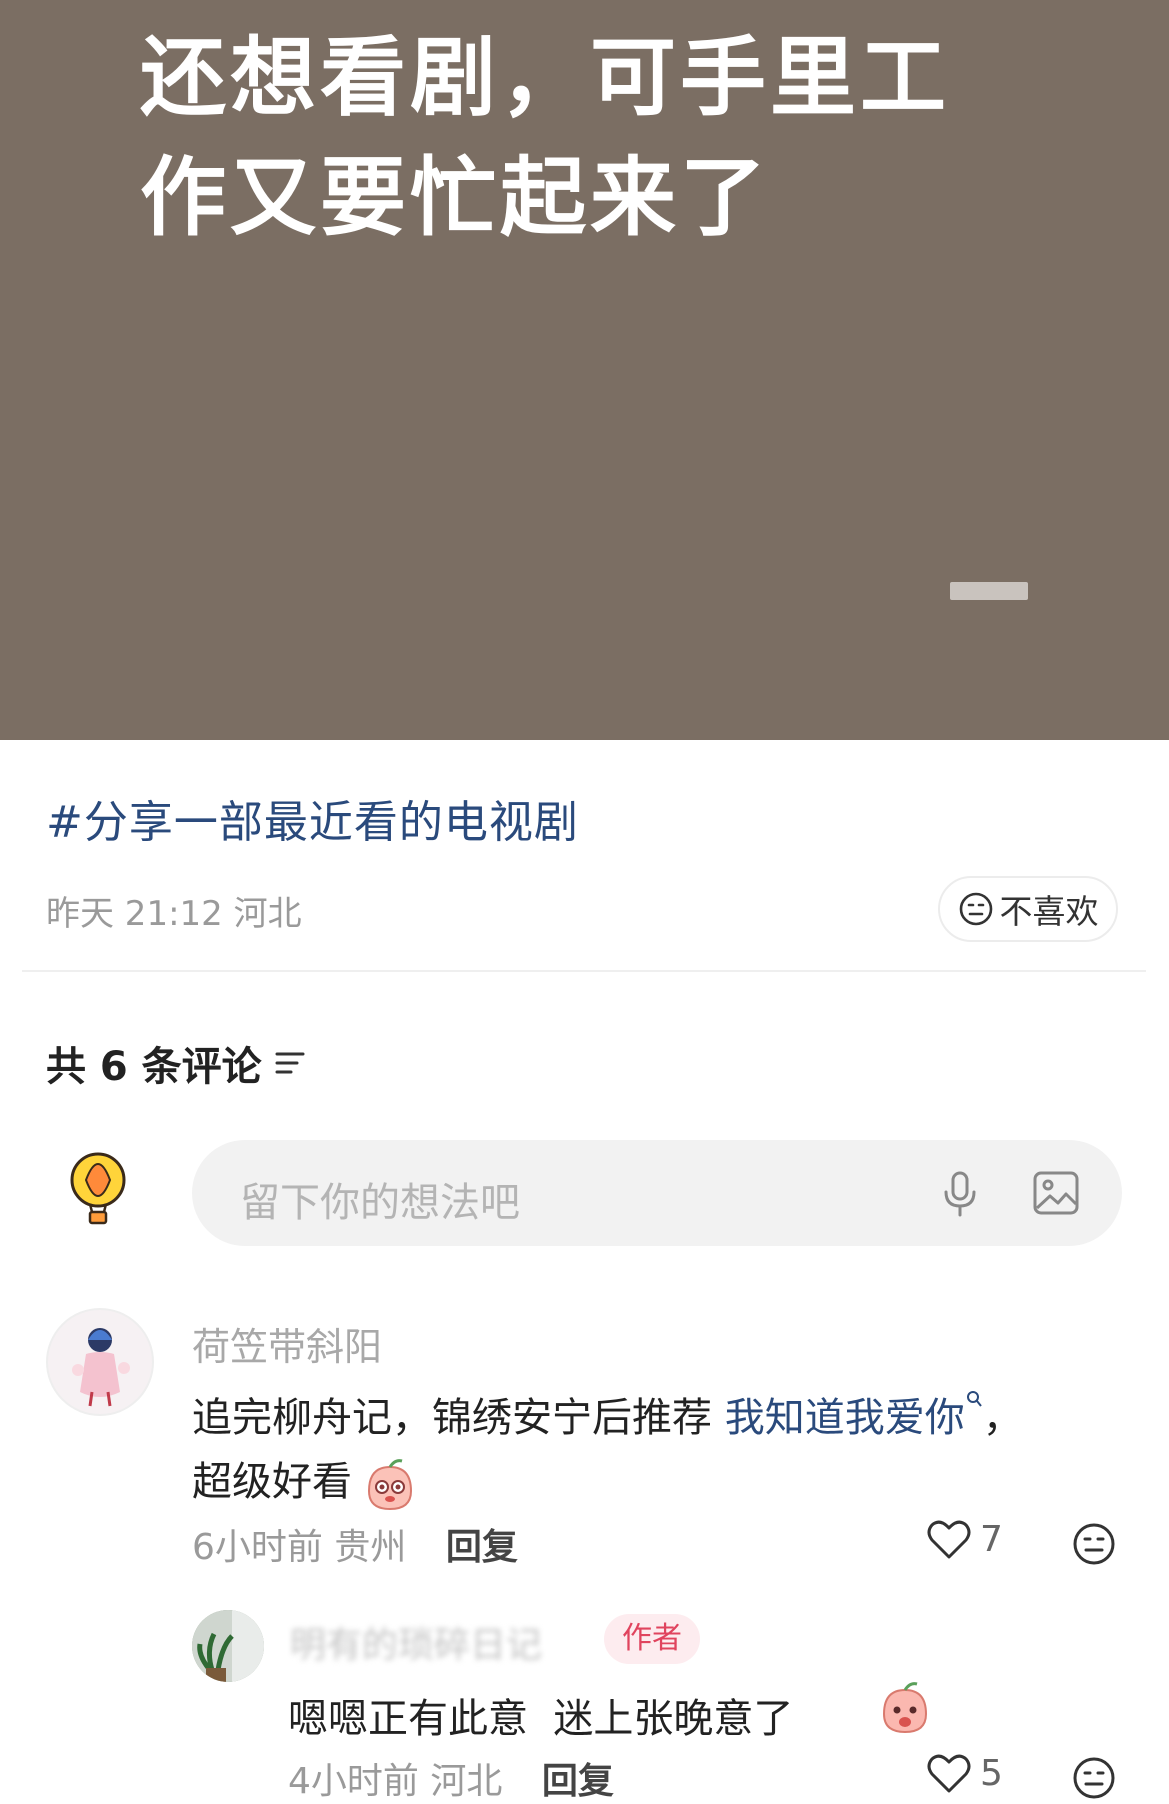  Describe the element at coordinates (845, 1418) in the screenshot. I see `search-link: 我知道我爱你` at that location.